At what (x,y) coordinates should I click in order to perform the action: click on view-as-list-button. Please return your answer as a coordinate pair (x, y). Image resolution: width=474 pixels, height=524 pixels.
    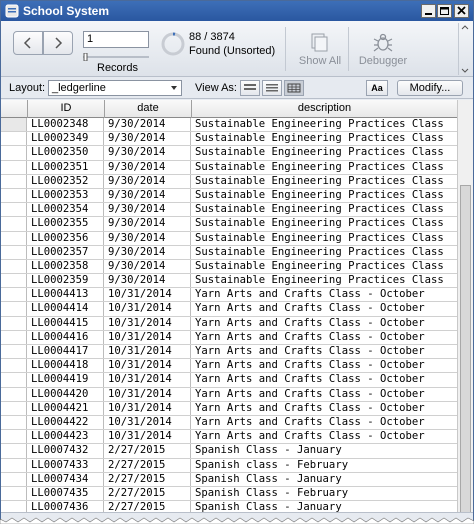
    Looking at the image, I should click on (272, 88).